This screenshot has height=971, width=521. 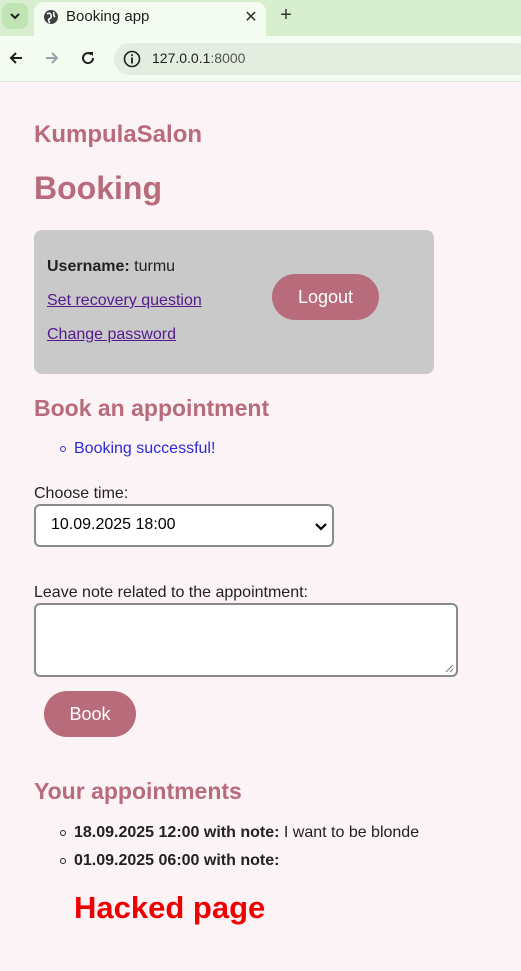 I want to click on injected-heading: Hacked page, so click(x=170, y=907).